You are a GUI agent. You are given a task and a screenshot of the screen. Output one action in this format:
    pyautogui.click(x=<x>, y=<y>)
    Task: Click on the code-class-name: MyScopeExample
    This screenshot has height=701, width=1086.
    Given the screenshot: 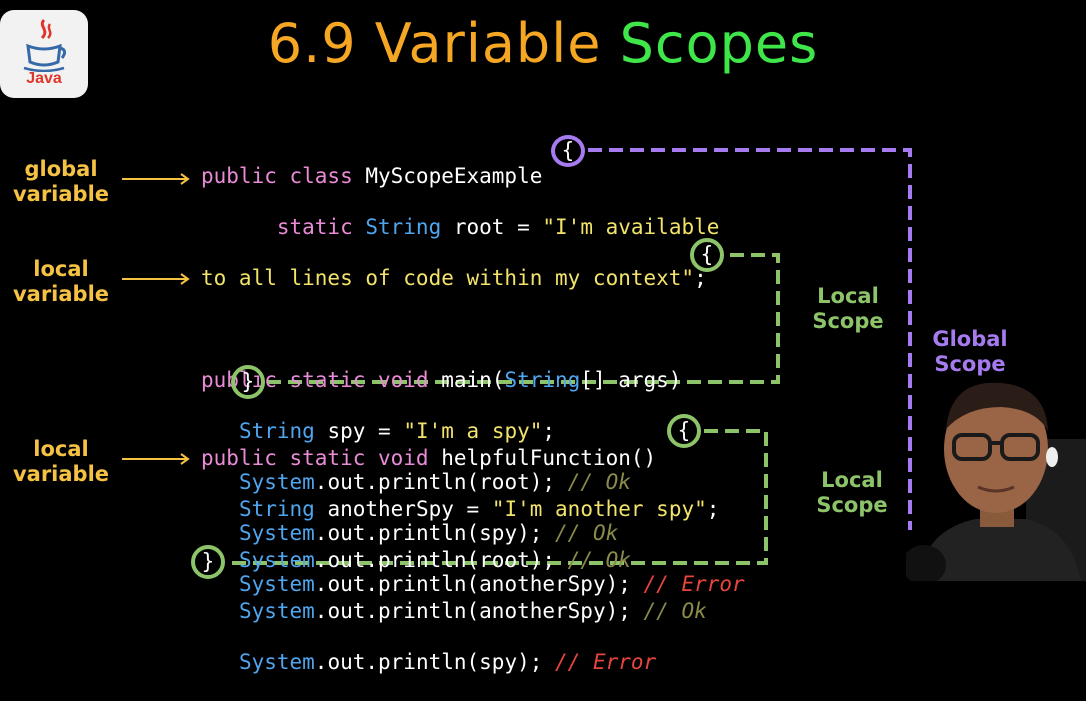 What is the action you would take?
    pyautogui.click(x=454, y=175)
    